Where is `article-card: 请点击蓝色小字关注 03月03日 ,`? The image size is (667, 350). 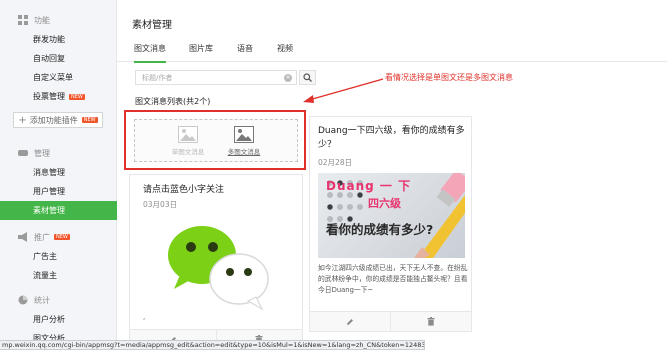
article-card: 请点击蓝色小字关注 03月03日 , is located at coordinates (216, 262).